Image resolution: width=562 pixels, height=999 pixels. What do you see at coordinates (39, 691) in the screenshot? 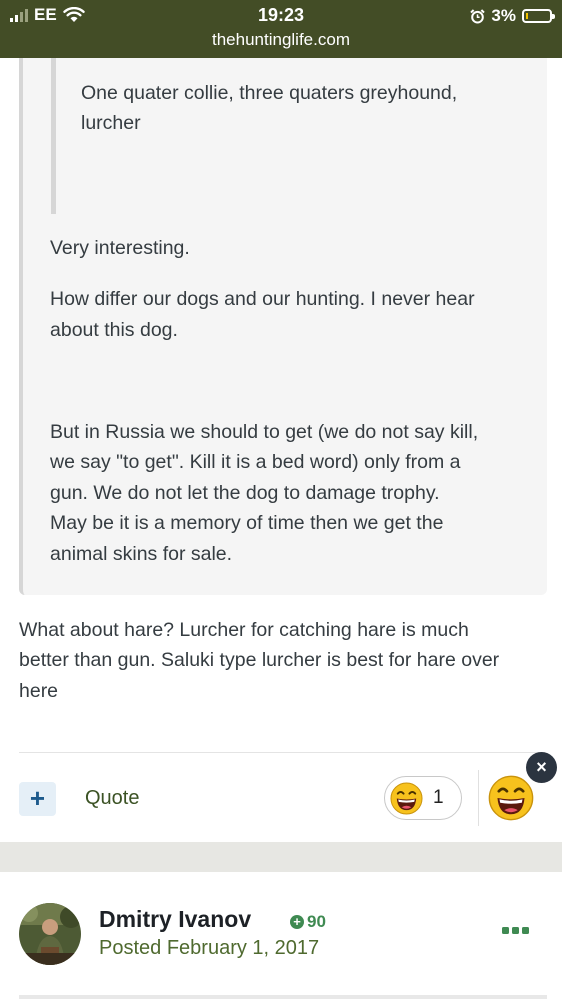
I see `reply-line: here` at bounding box center [39, 691].